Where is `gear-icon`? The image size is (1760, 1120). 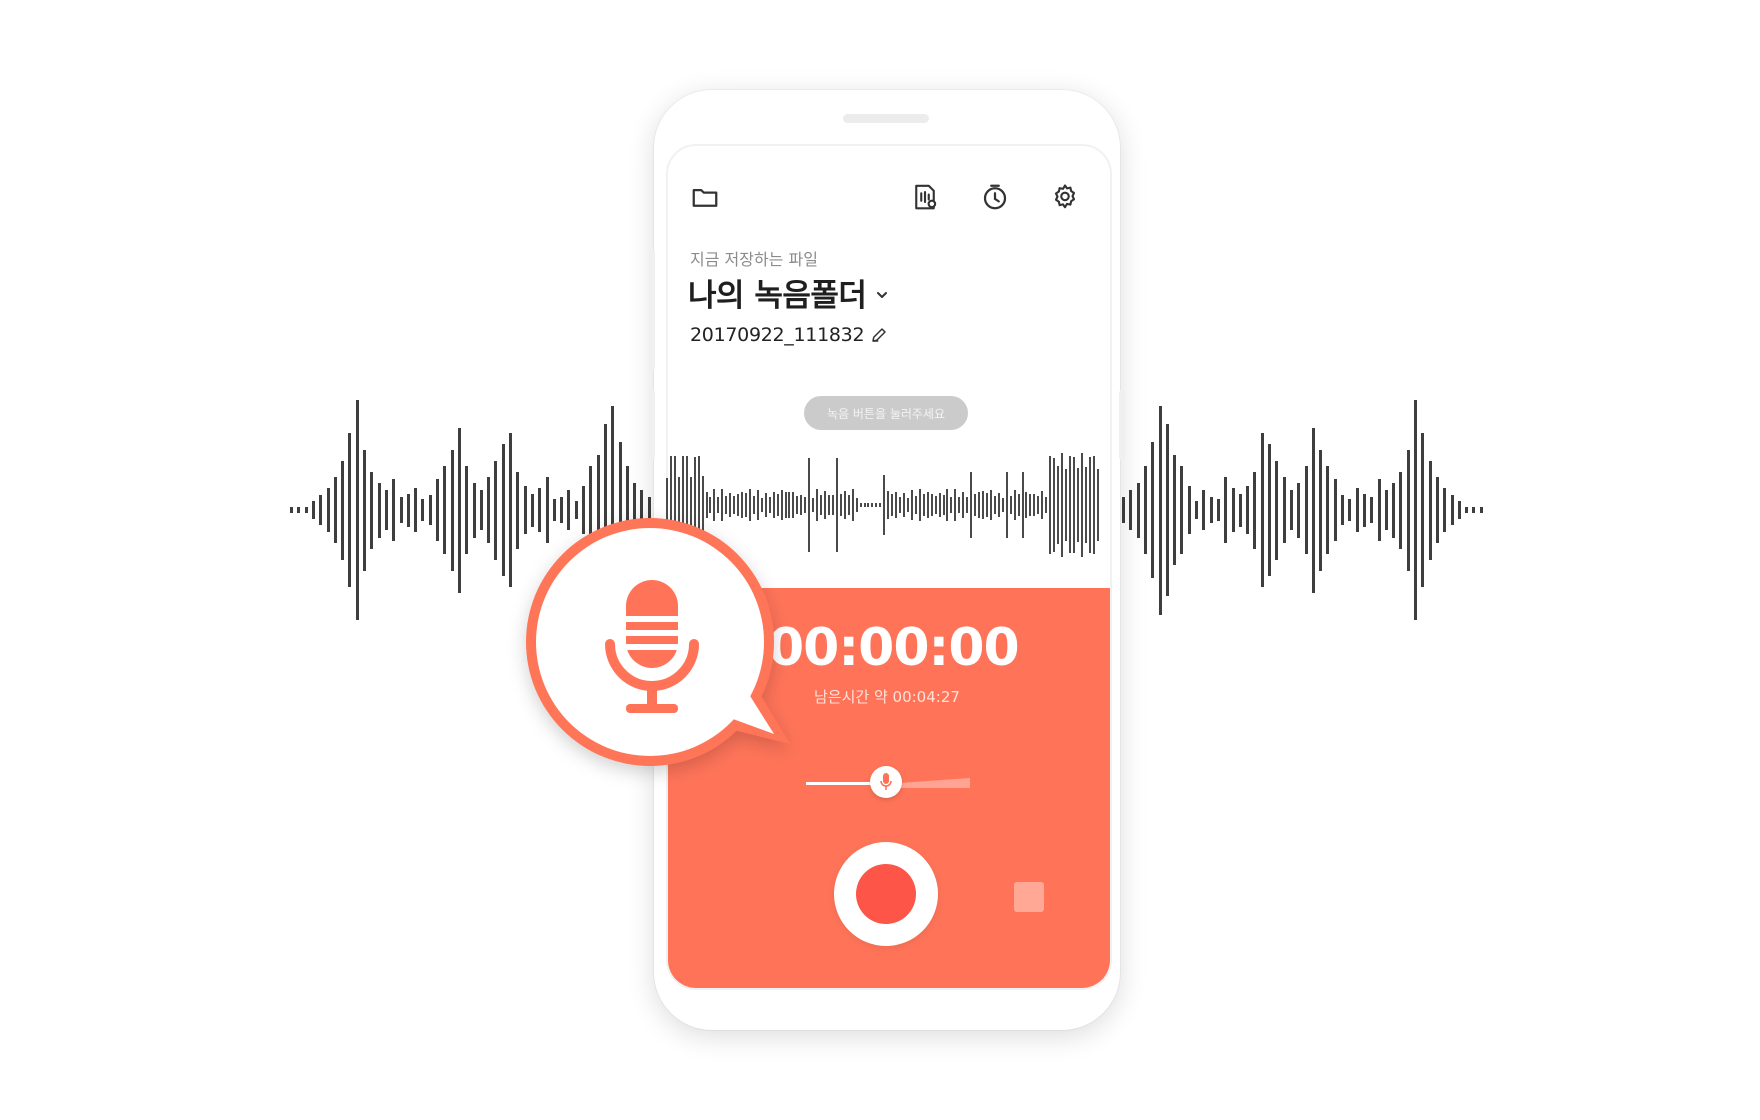 gear-icon is located at coordinates (1065, 197).